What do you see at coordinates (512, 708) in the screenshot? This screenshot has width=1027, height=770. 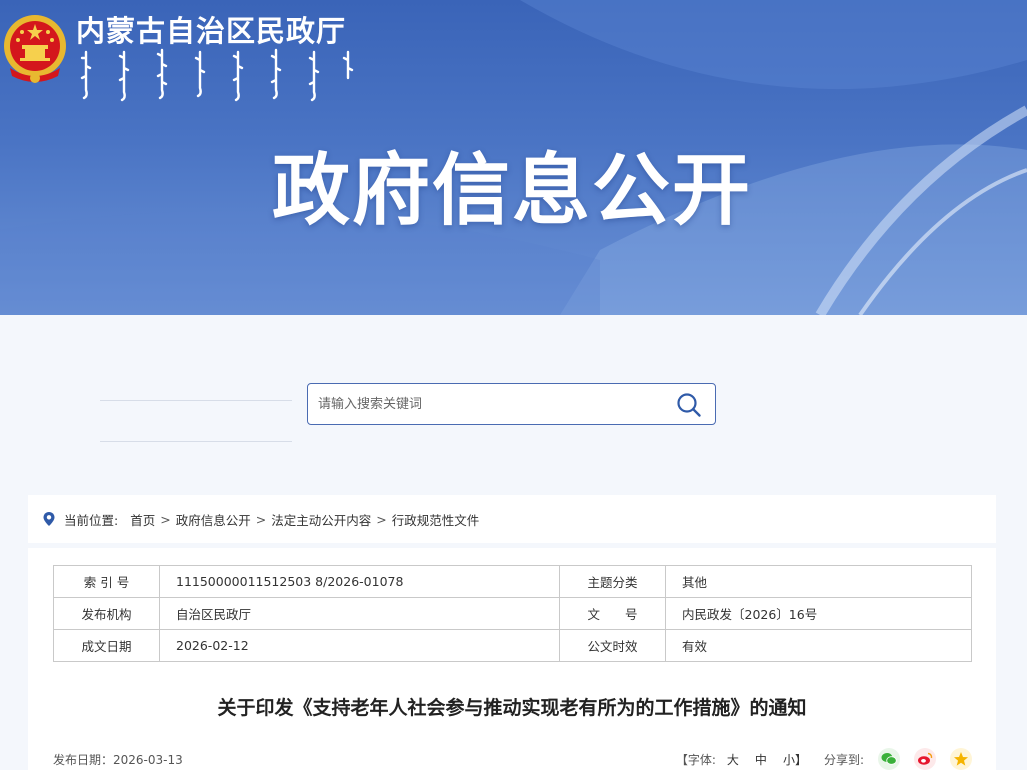 I see `document-title: 关于印发《支持老年人社会参与推动实现老有所为的工作措施》的通知` at bounding box center [512, 708].